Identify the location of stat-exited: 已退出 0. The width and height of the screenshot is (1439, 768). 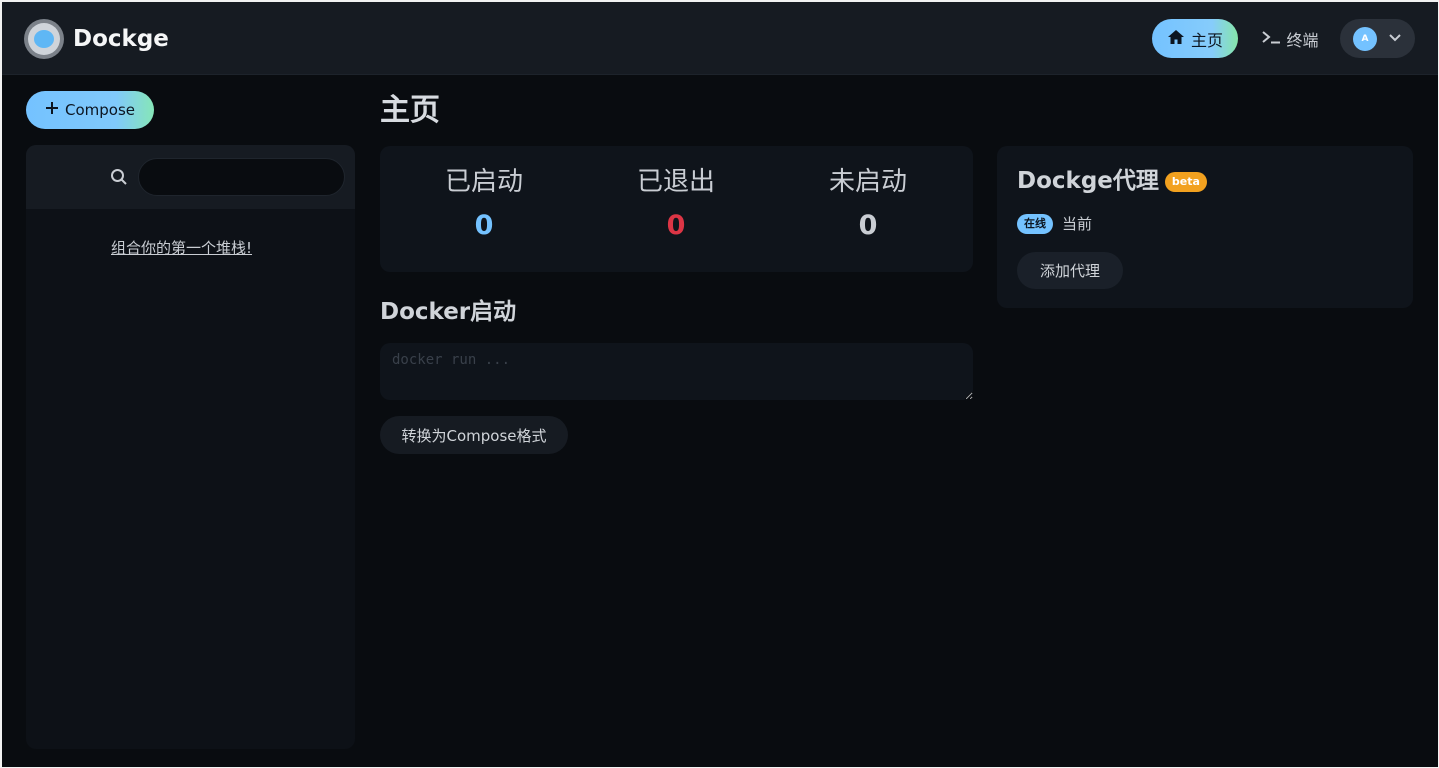
(676, 203).